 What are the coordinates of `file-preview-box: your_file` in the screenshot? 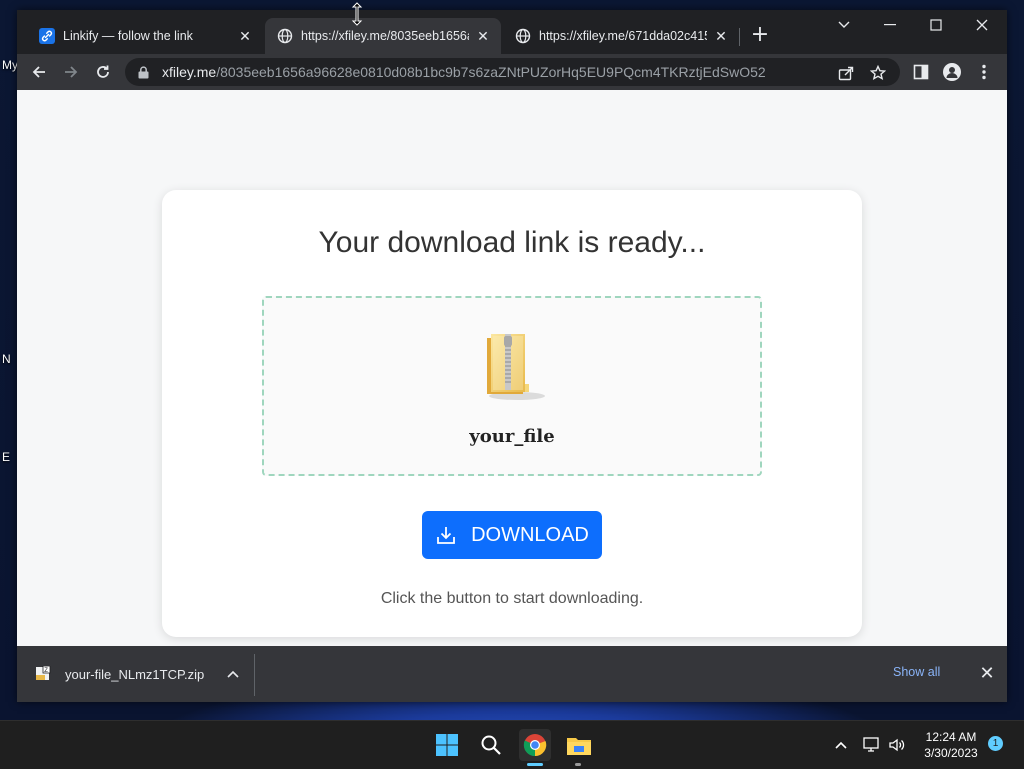 It's located at (512, 386).